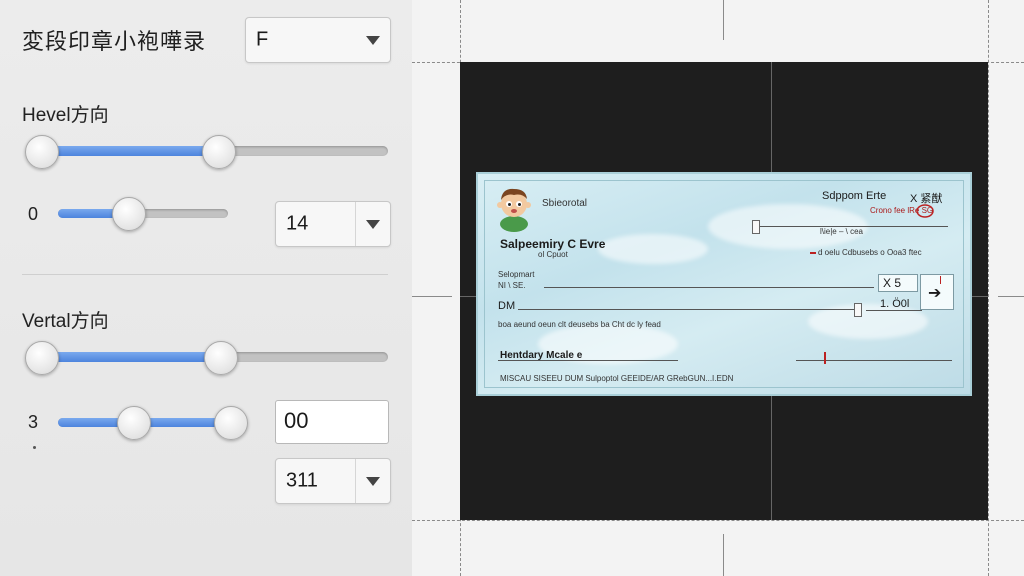 The image size is (1024, 576). I want to click on vertical-range-knob-low, so click(134, 423).